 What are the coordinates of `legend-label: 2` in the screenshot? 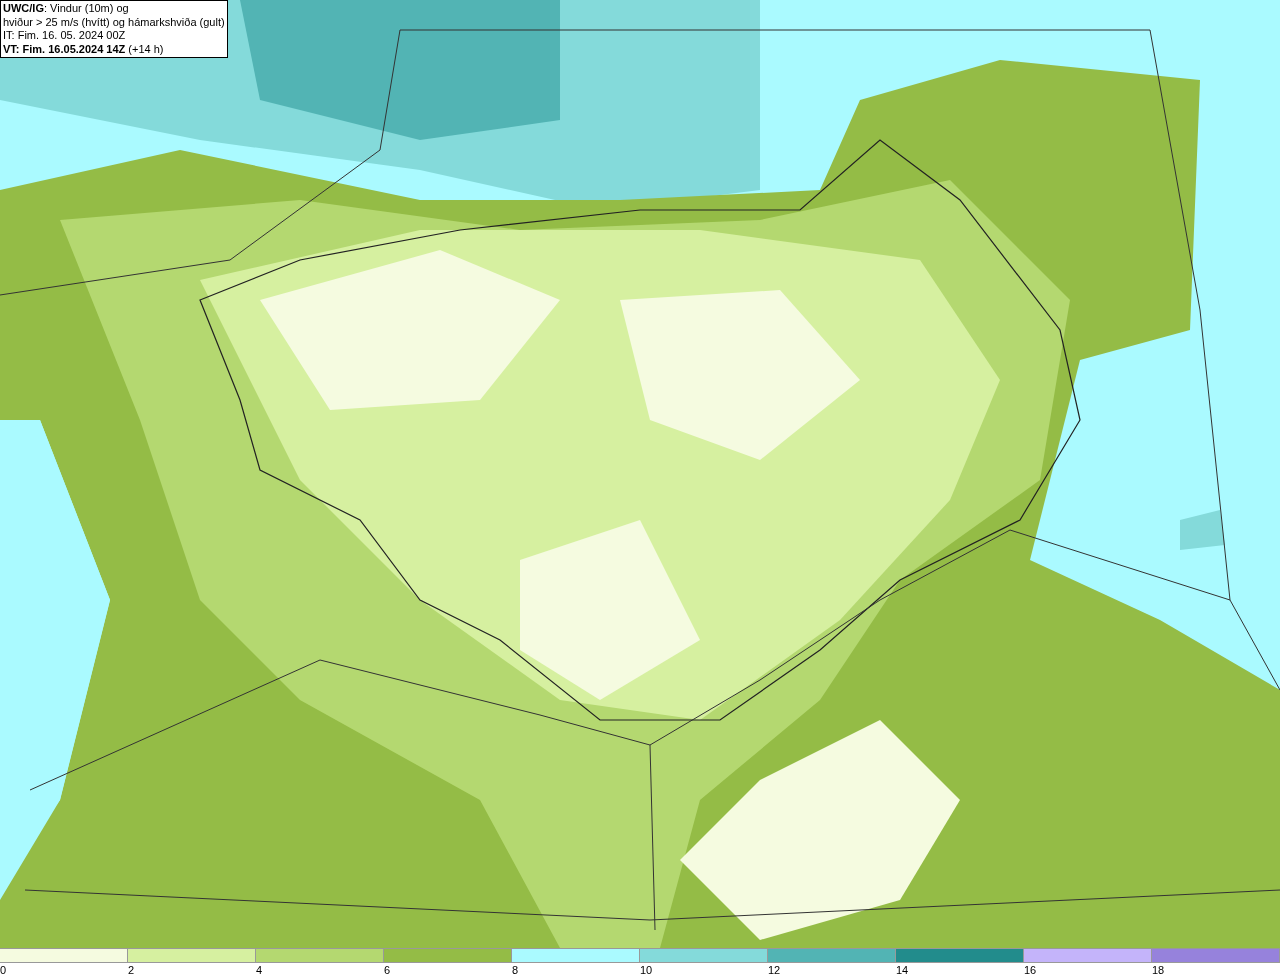 It's located at (131, 970).